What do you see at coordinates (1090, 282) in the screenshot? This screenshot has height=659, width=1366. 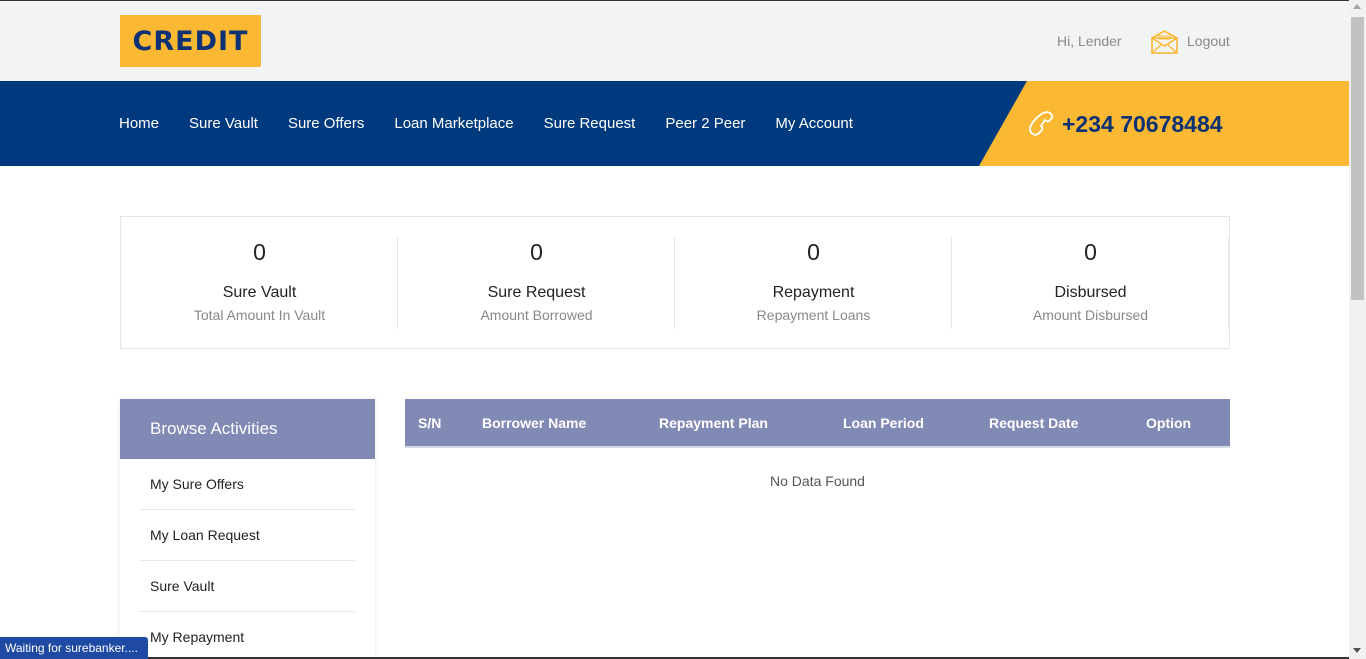 I see `stat-disbursed: 0 Disbursed Amount Disbursed` at bounding box center [1090, 282].